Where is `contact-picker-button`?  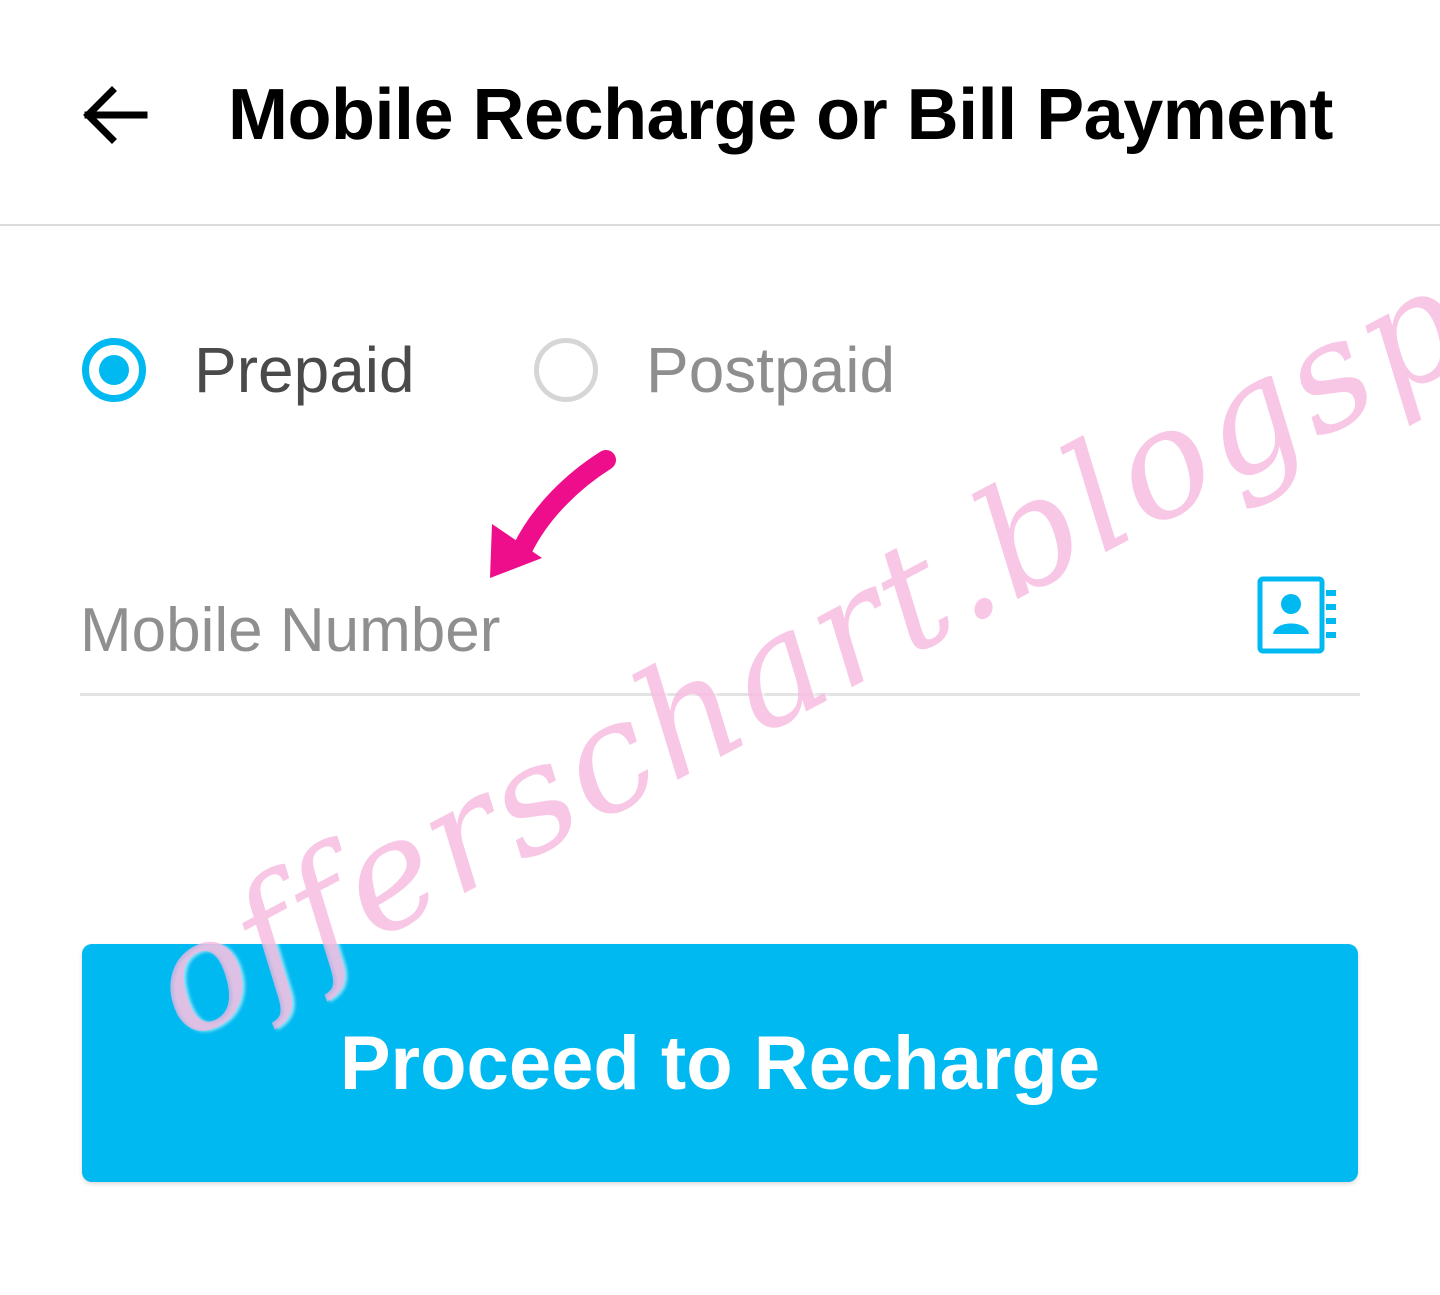
contact-picker-button is located at coordinates (1299, 616).